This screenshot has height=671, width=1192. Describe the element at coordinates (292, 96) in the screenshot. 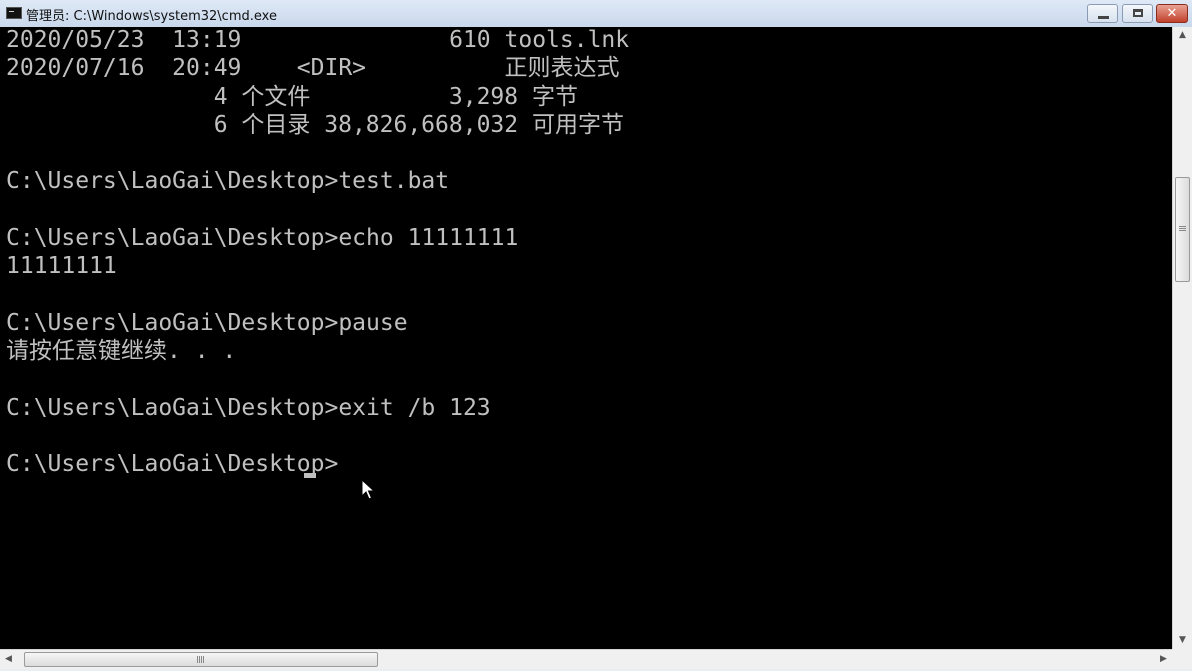

I see `console-line: 4 个文件 3,298 字节` at that location.